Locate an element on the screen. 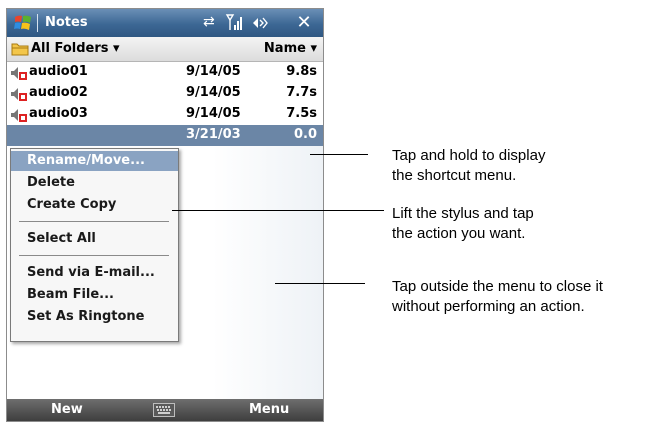  menu-item-label: Delete is located at coordinates (51, 182).